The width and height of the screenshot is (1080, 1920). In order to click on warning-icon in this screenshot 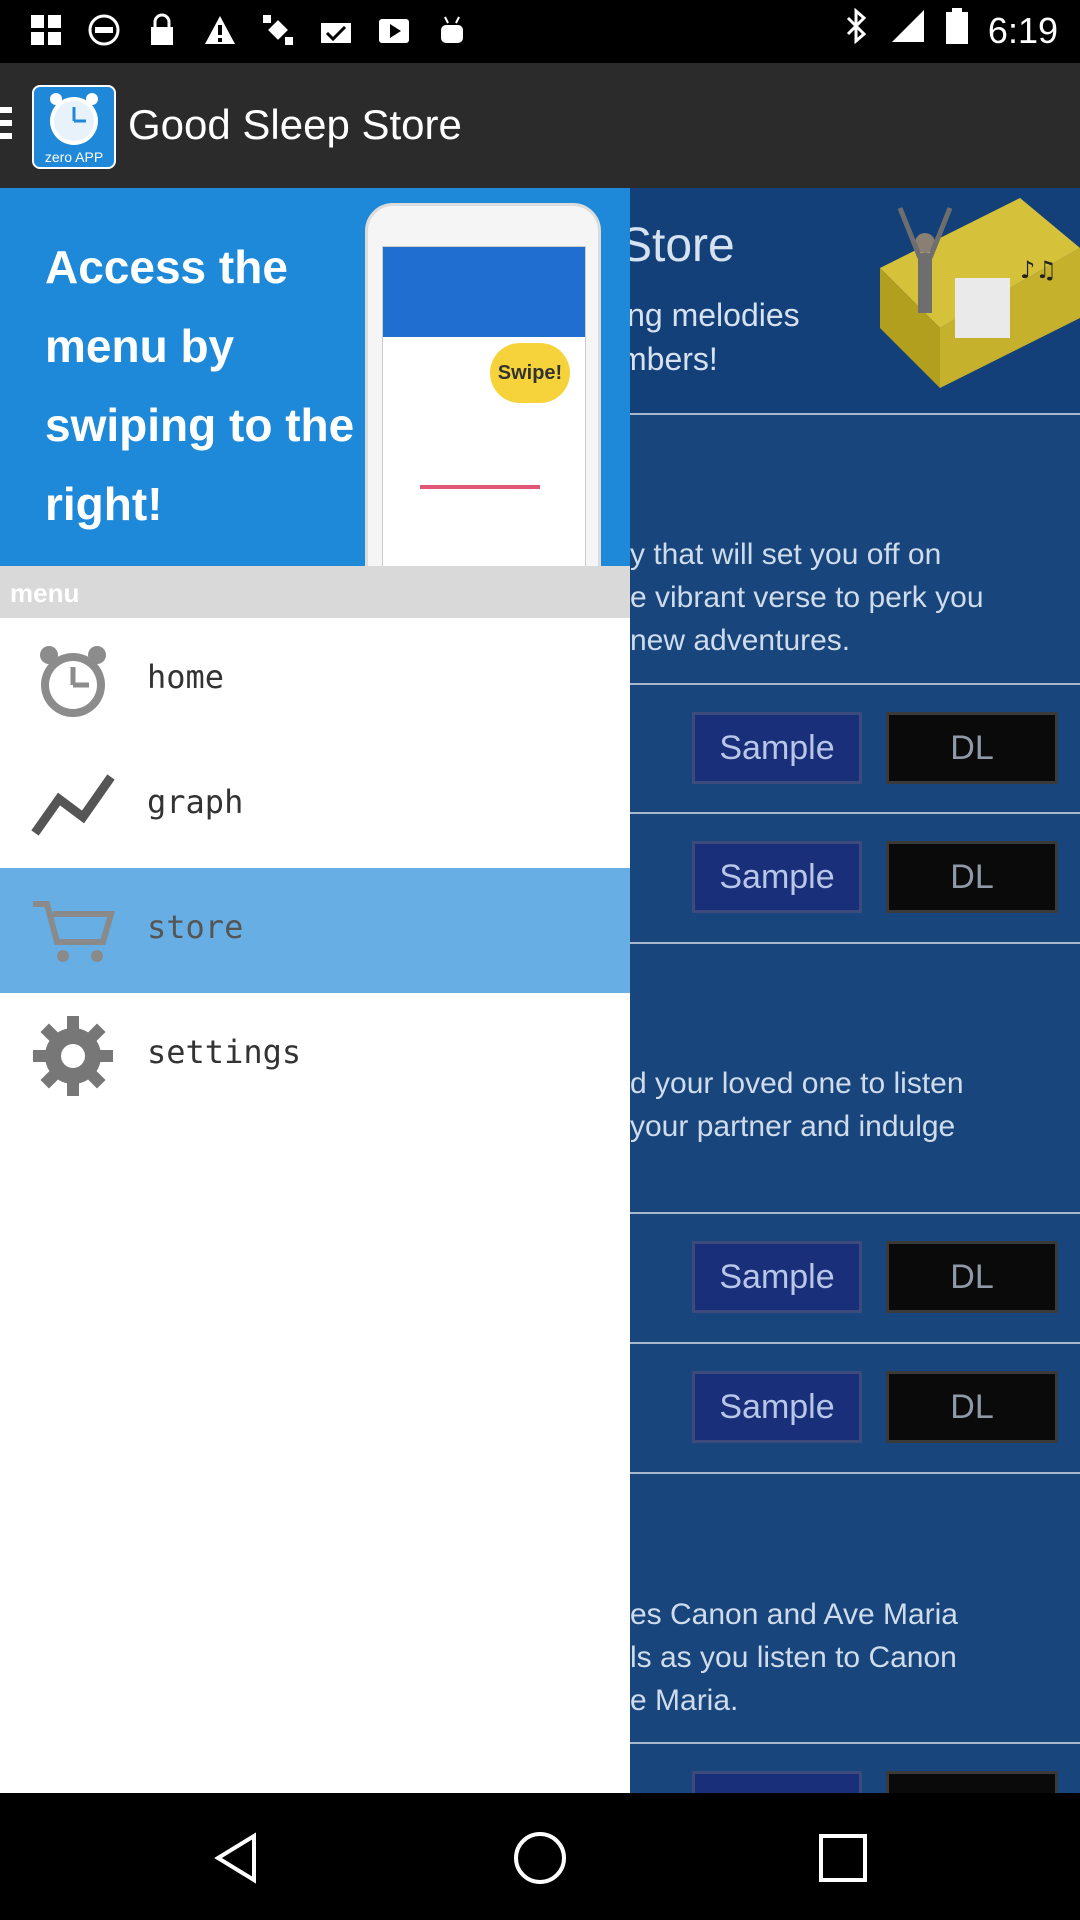, I will do `click(220, 30)`.